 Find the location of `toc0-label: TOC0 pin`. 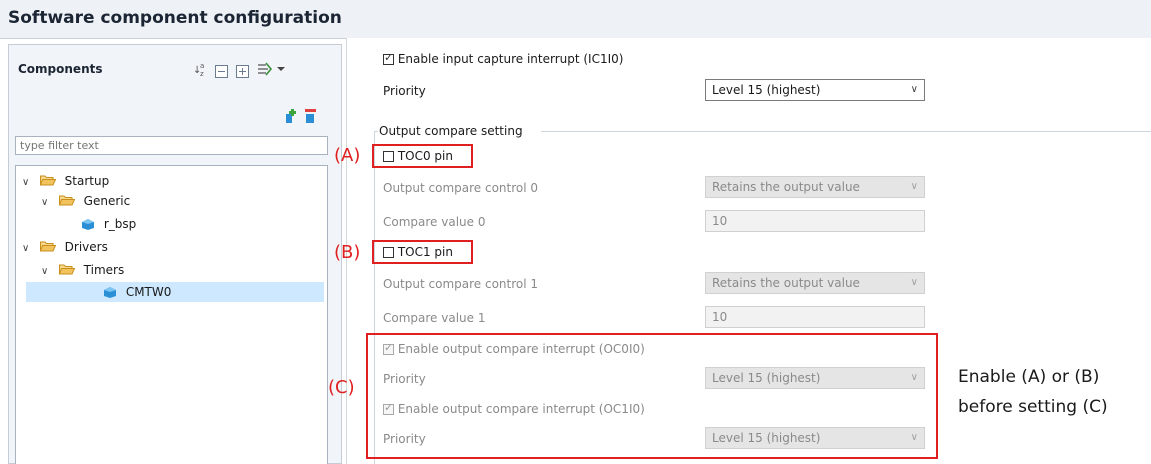

toc0-label: TOC0 pin is located at coordinates (425, 156).